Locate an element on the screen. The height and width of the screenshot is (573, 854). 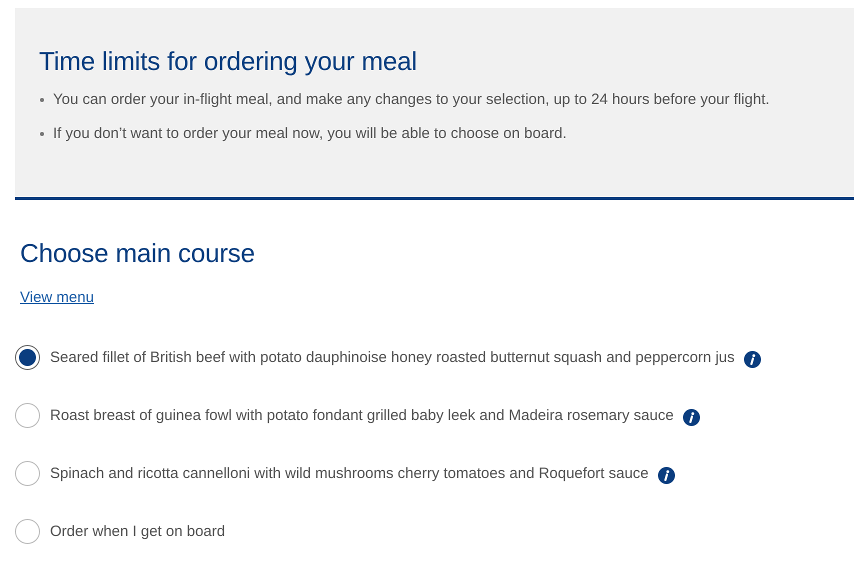
section-heading: Choose main course is located at coordinates (138, 253).